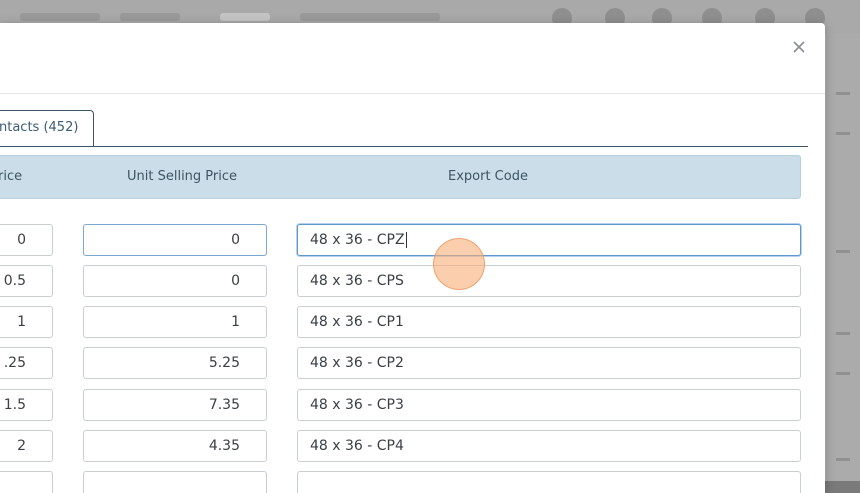 This screenshot has width=860, height=493. What do you see at coordinates (549, 281) in the screenshot?
I see `export-code-input: 48 x 36 - CPS` at bounding box center [549, 281].